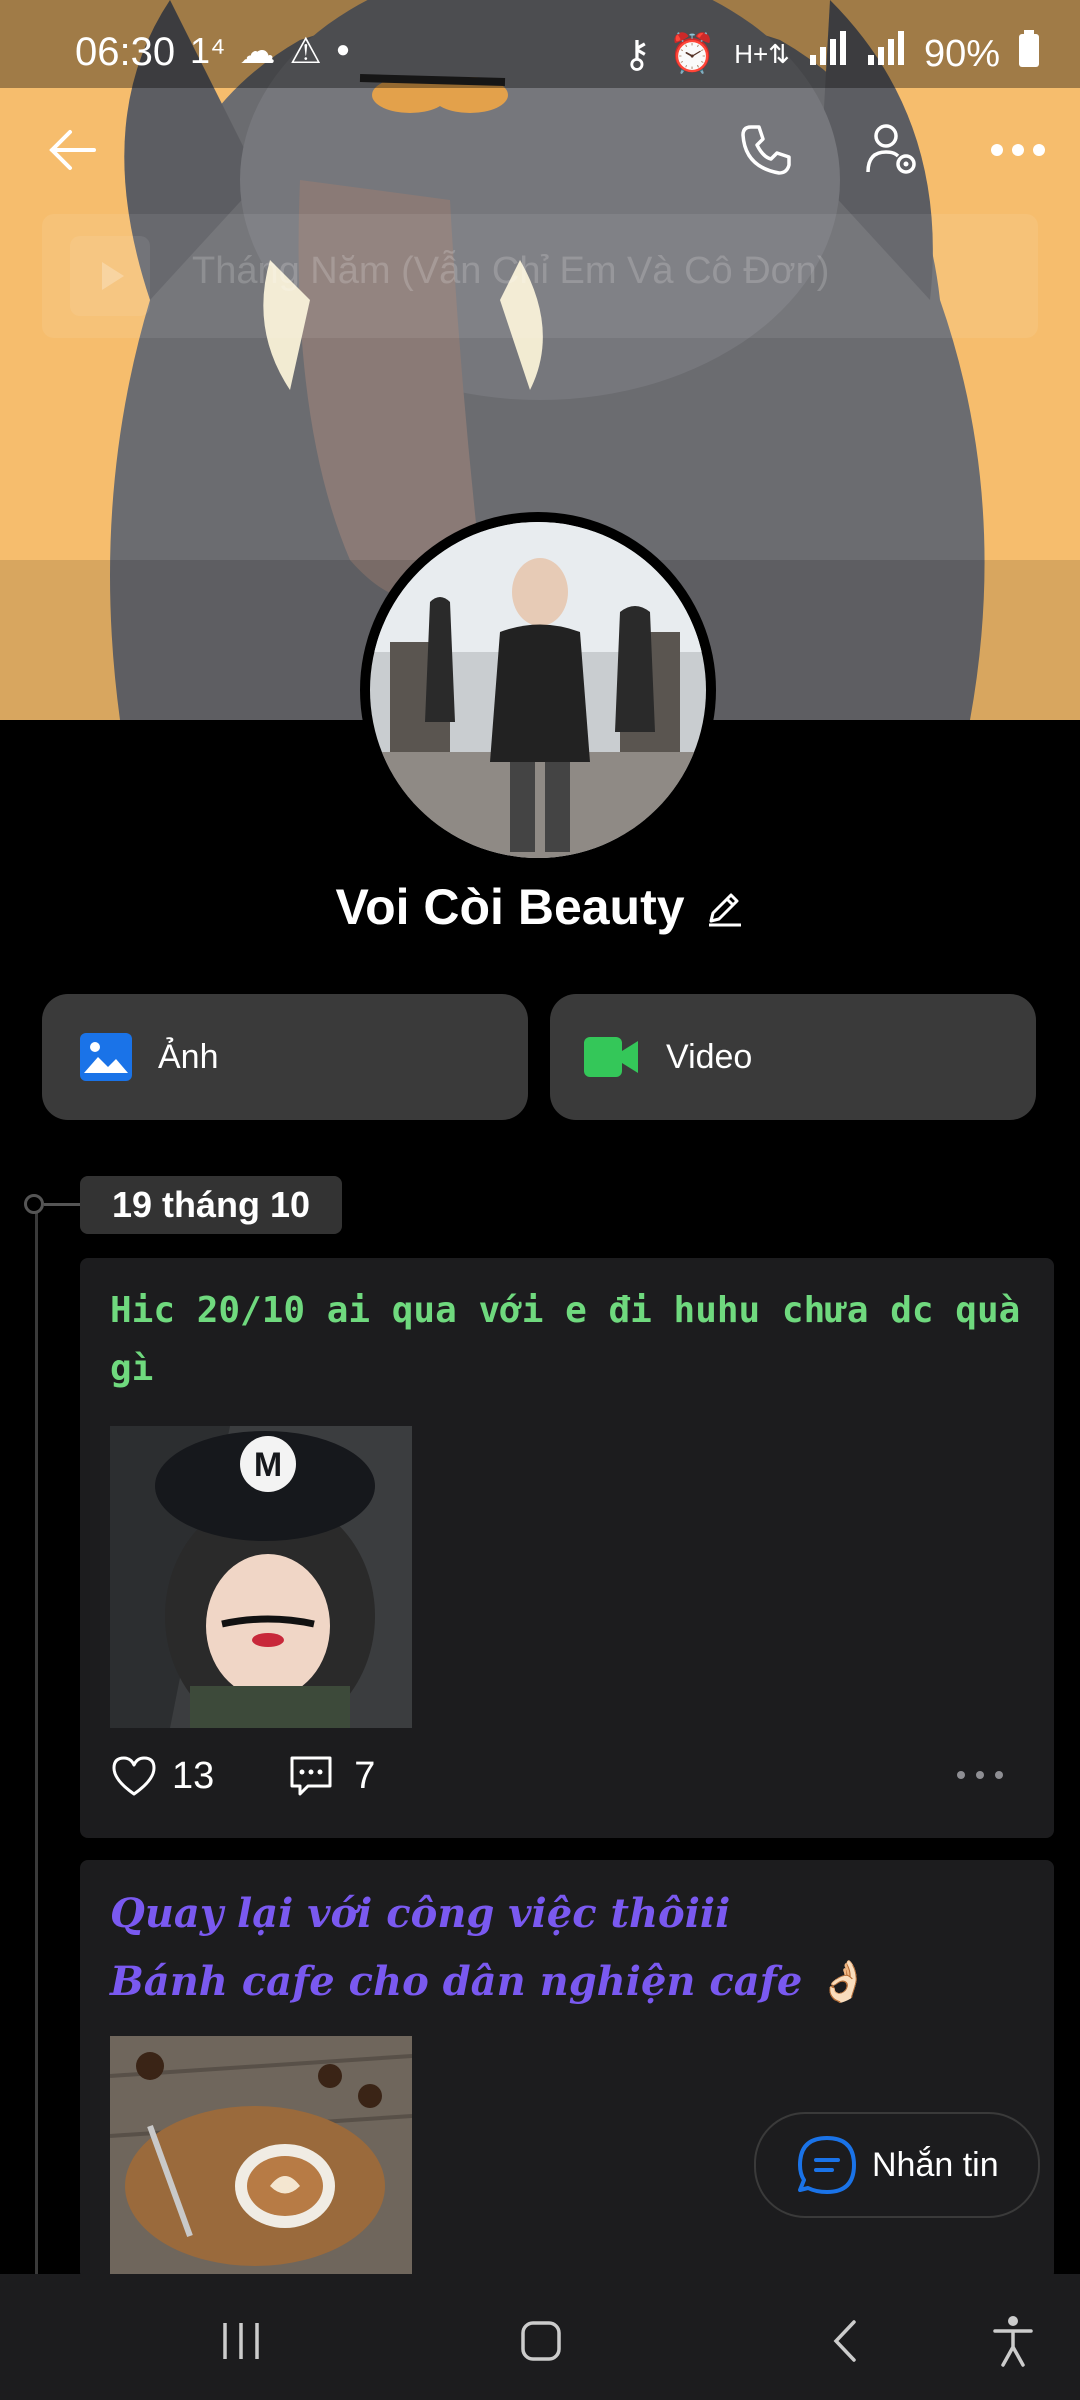  What do you see at coordinates (305, 50) in the screenshot?
I see `warning-icon: ⚠` at bounding box center [305, 50].